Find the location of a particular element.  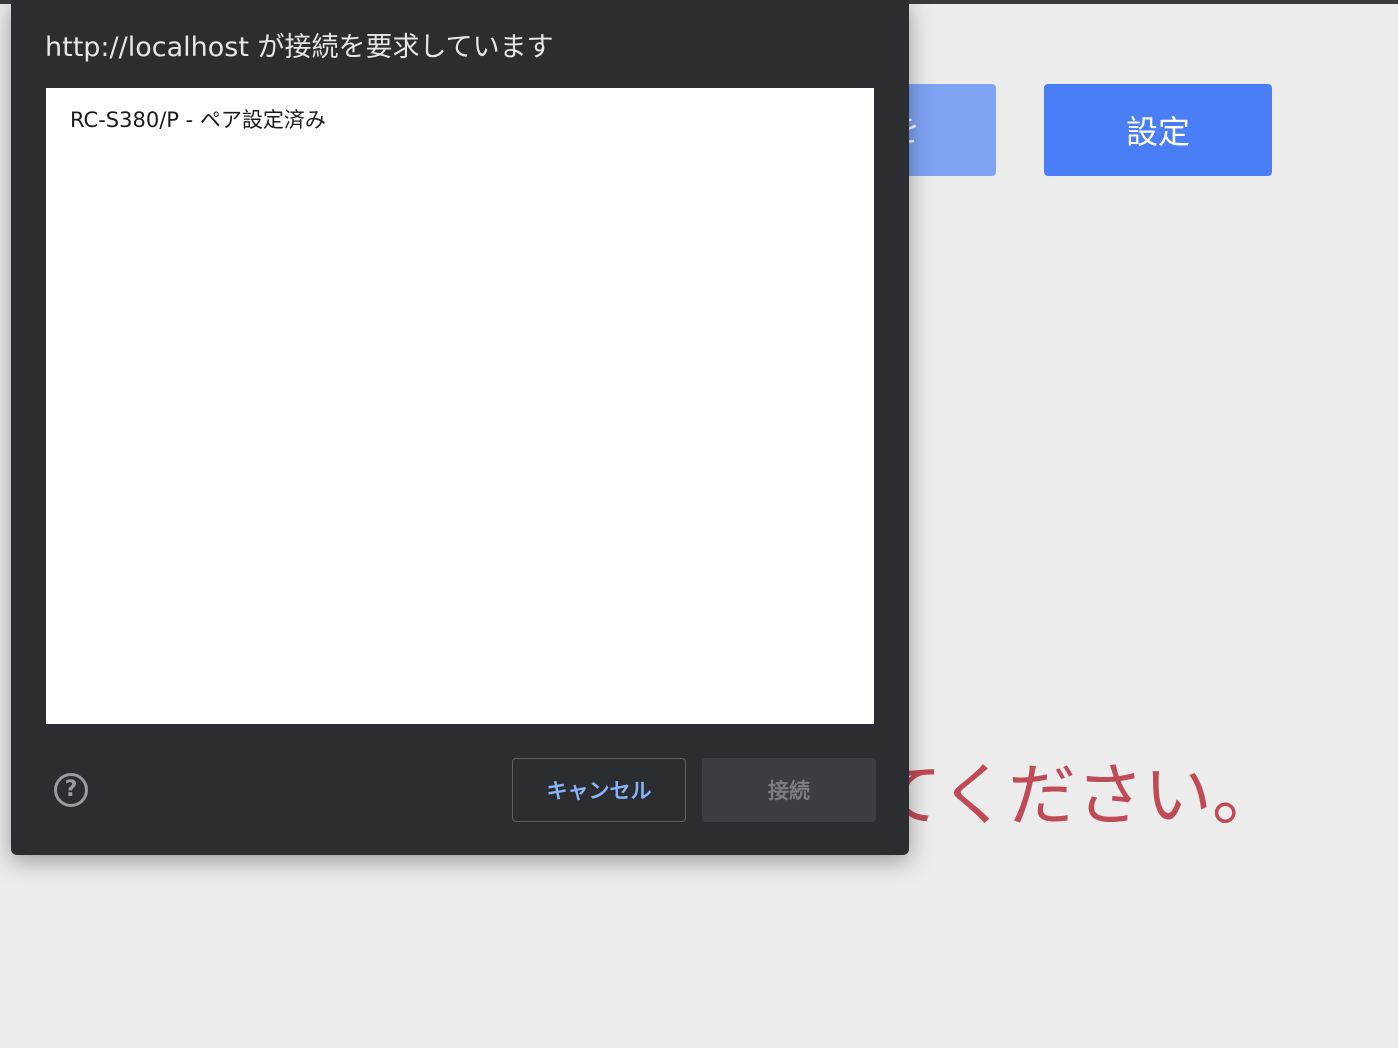

dialog-title: http://localhost が接続を要求しています is located at coordinates (299, 47).